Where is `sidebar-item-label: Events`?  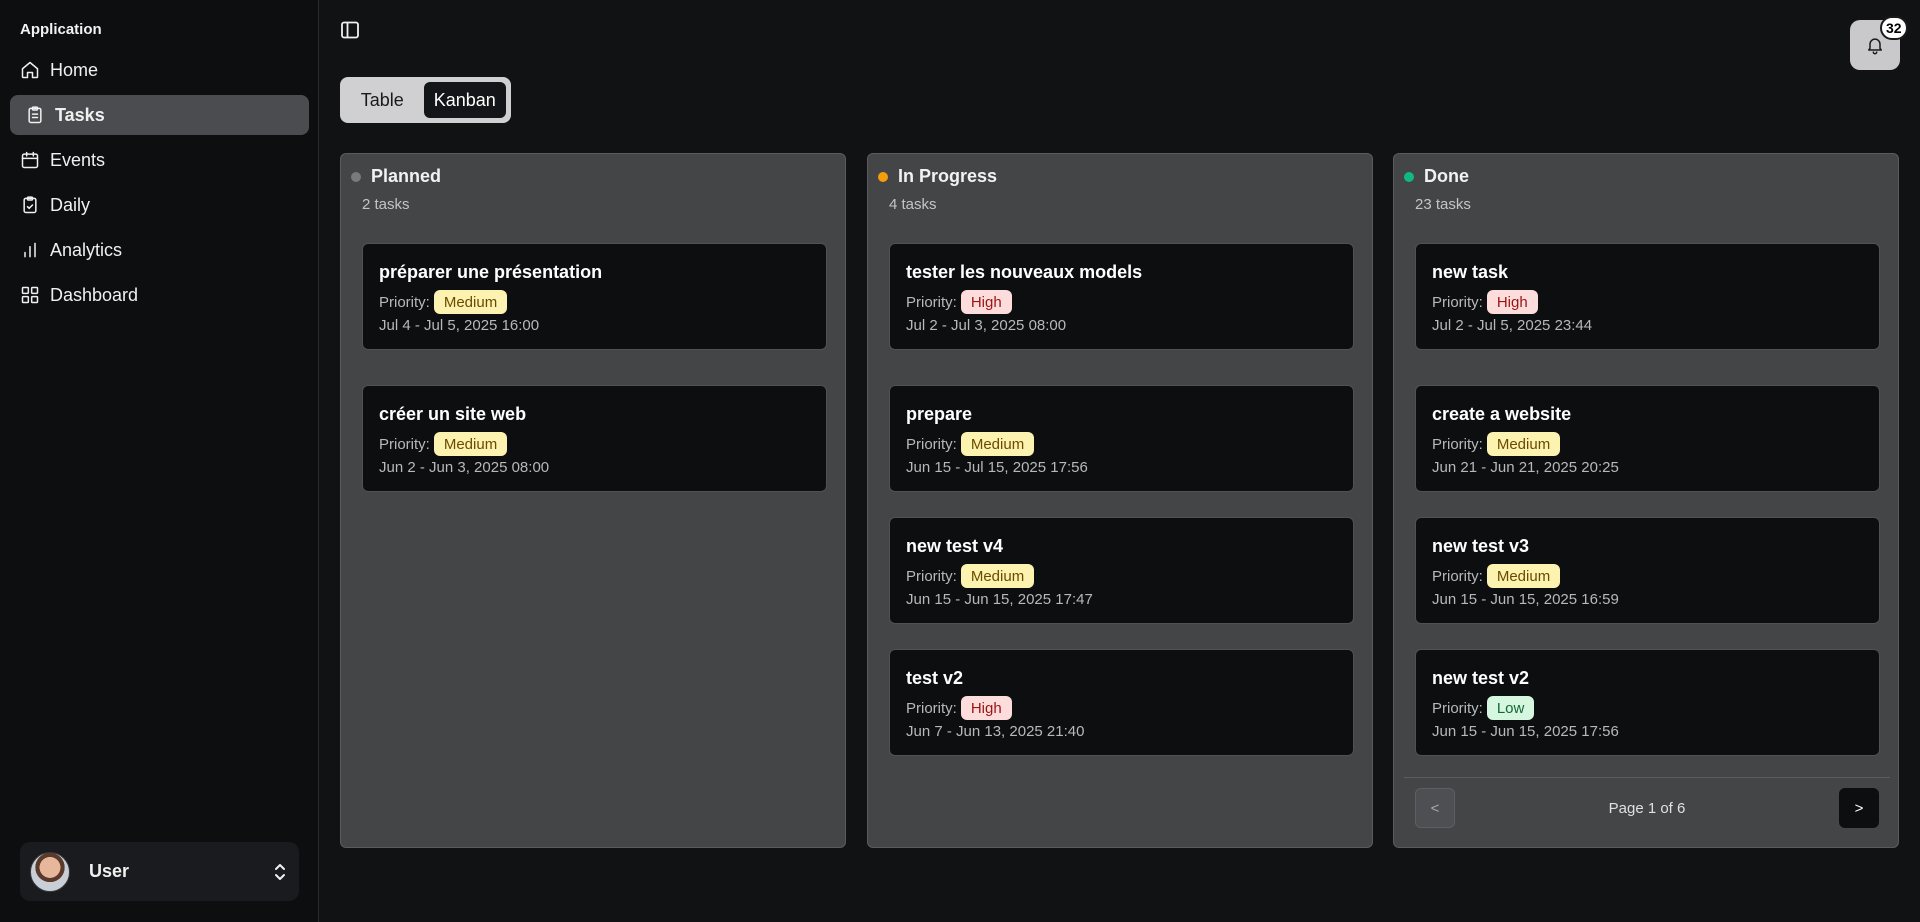
sidebar-item-label: Events is located at coordinates (78, 159).